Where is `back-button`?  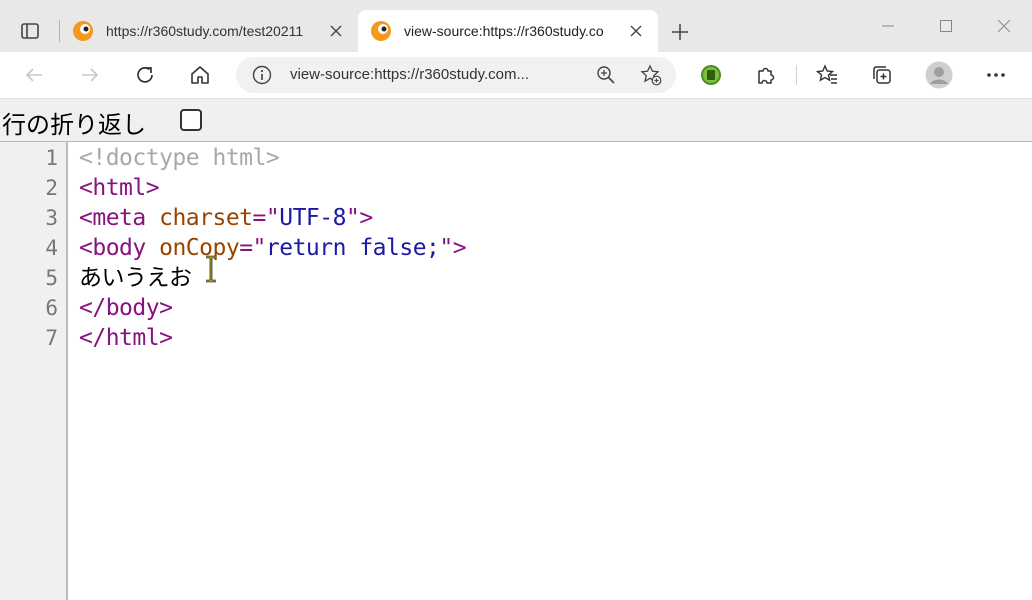 back-button is located at coordinates (34, 75).